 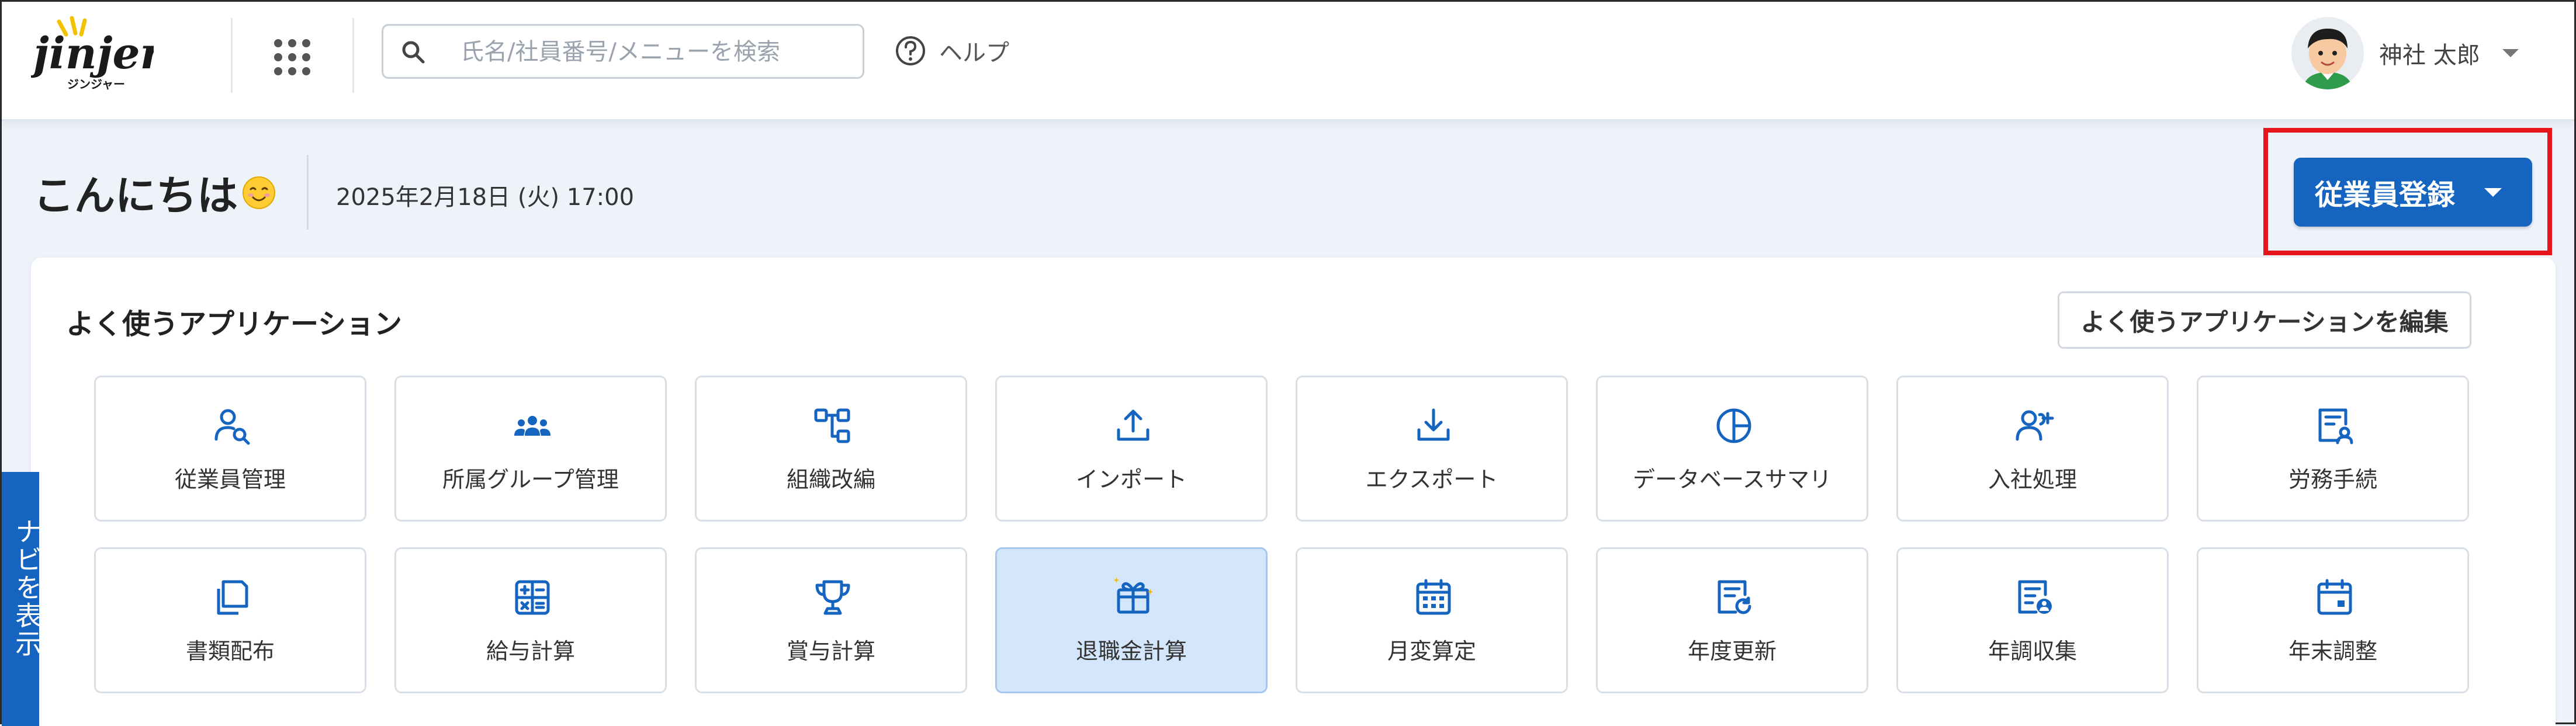 I want to click on app-tile-group-management: 所属グループ管理, so click(x=531, y=449).